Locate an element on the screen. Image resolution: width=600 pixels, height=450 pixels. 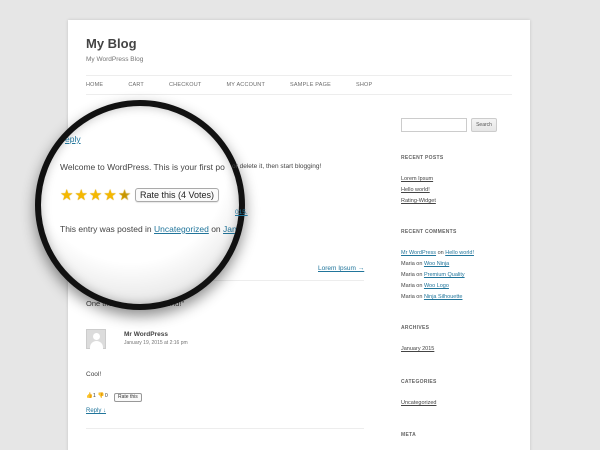
comment-author-link: Mr WordPress is located at coordinates (418, 253).